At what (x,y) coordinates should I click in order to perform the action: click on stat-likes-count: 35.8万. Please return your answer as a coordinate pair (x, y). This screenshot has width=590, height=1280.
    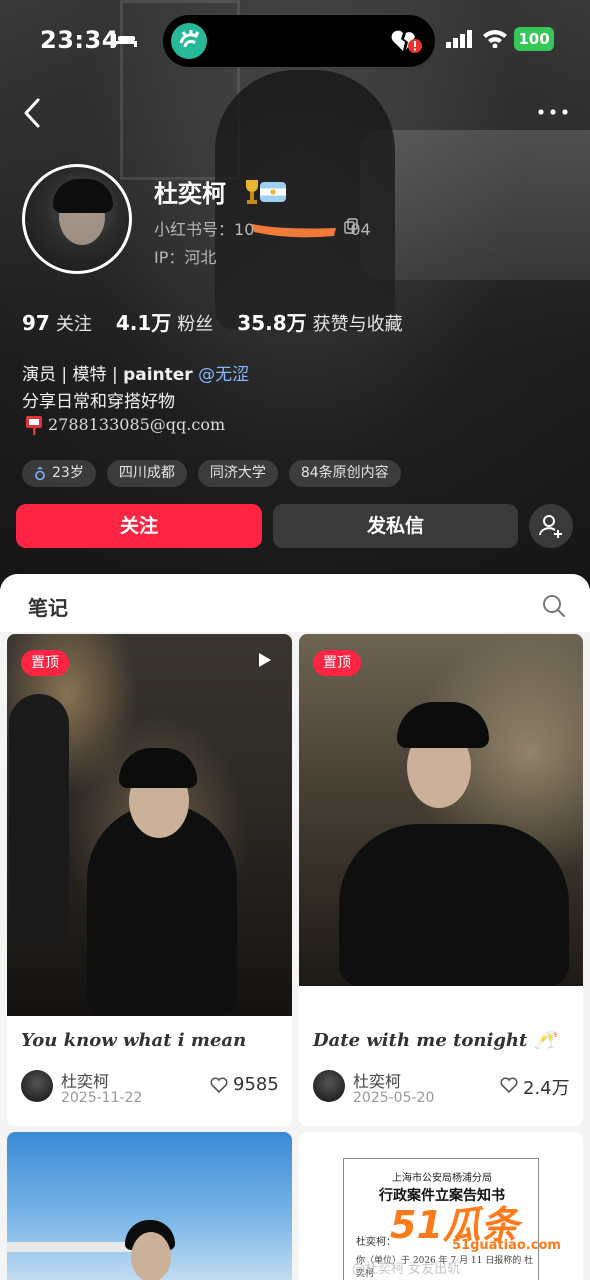
    Looking at the image, I should click on (272, 323).